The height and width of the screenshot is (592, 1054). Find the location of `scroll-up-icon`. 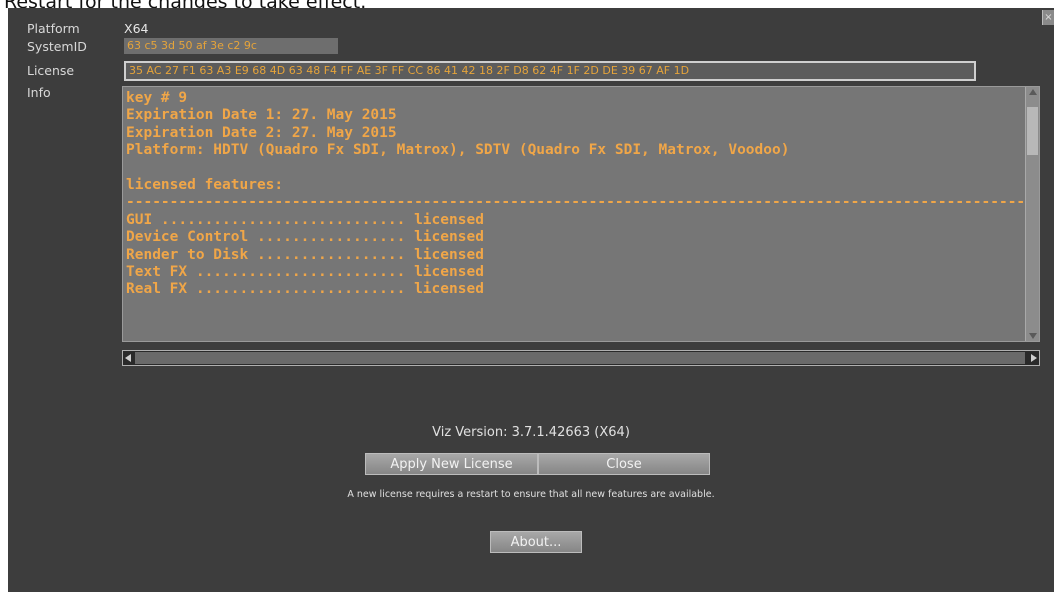

scroll-up-icon is located at coordinates (1033, 92).